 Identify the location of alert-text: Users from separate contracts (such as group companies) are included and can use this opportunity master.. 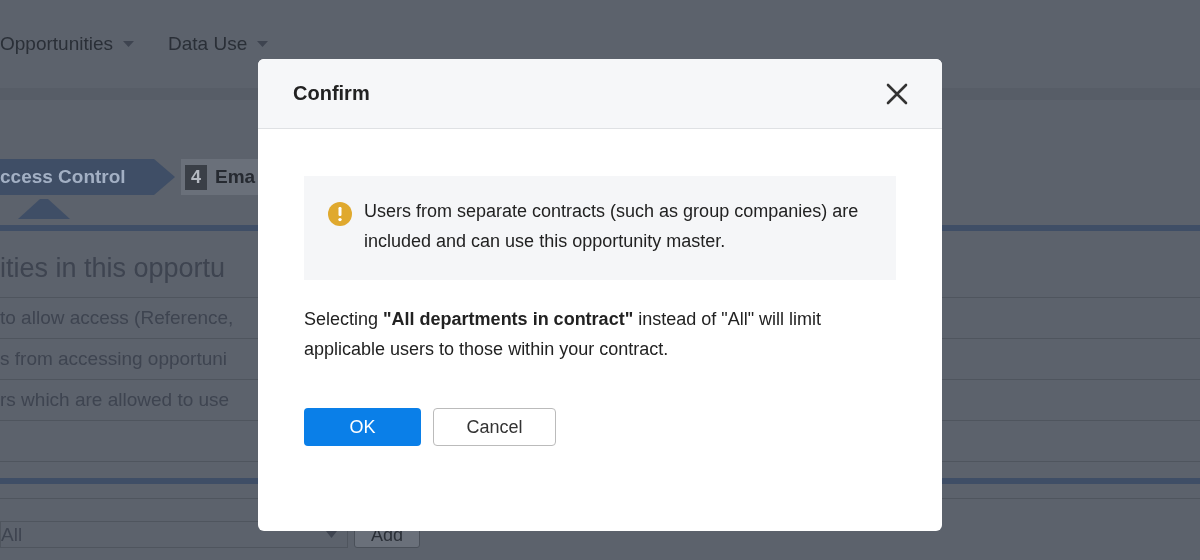
(612, 226).